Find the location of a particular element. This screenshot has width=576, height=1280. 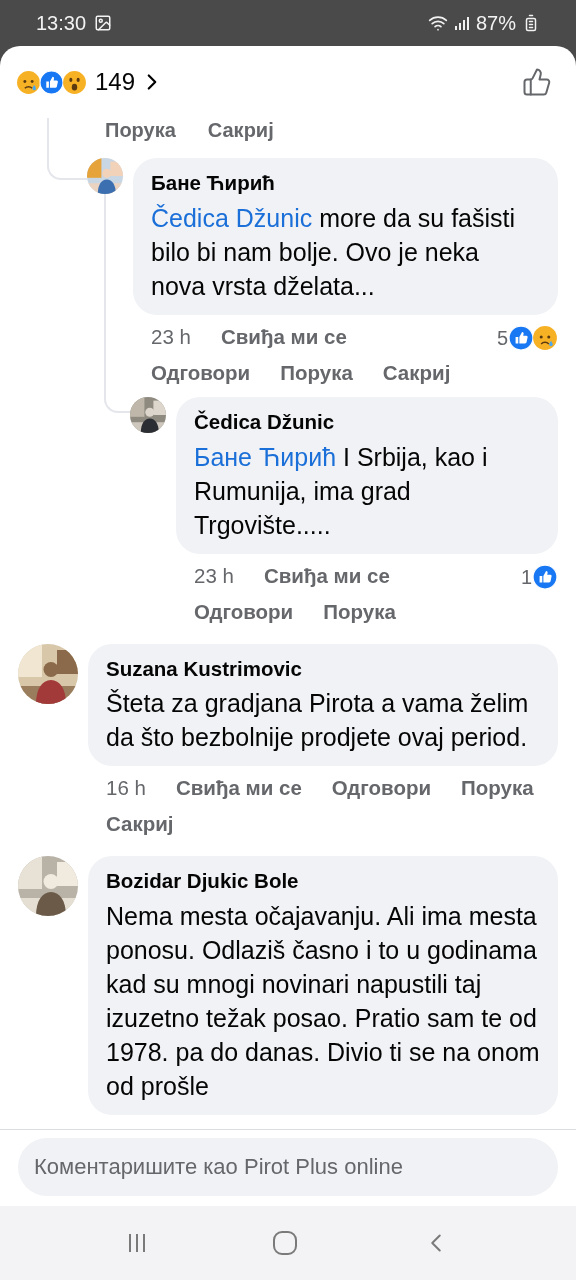

comment-text: Nema mesta očajavanju. Ali ima mesta ponosu. Odlaziš časno i to u godinama kad su mnogi novinari napustili taj izuzetno težak posao. Pratio sam te od 1978. pa do danas. Divio ti se na onom od prošle is located at coordinates (323, 1001).